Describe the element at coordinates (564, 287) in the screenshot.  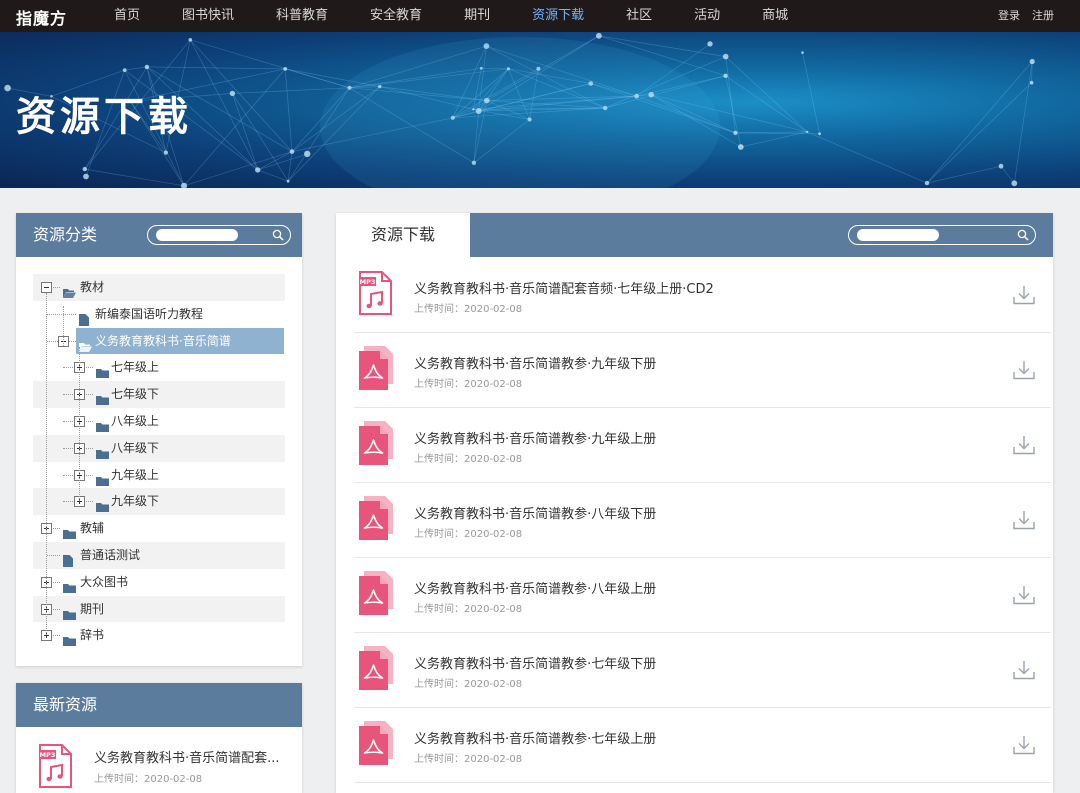
I see `download-item-title: 义务教育教科书·音乐简谱配套音频·七年级上册·CD2` at that location.